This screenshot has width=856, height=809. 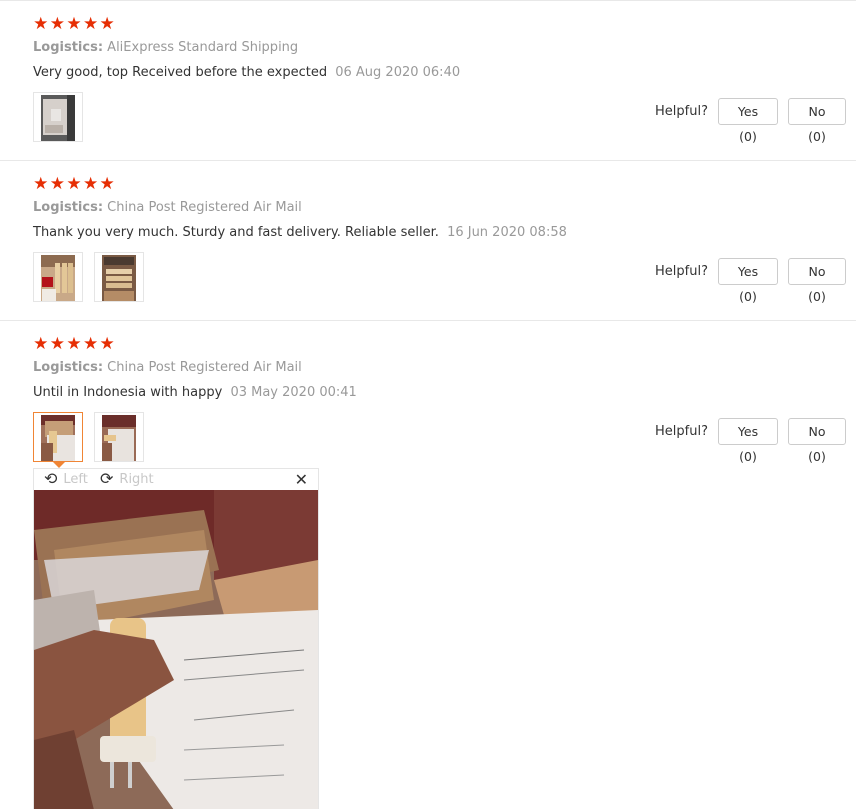 I want to click on review-date: 06 Aug 2020 06:40, so click(x=398, y=72).